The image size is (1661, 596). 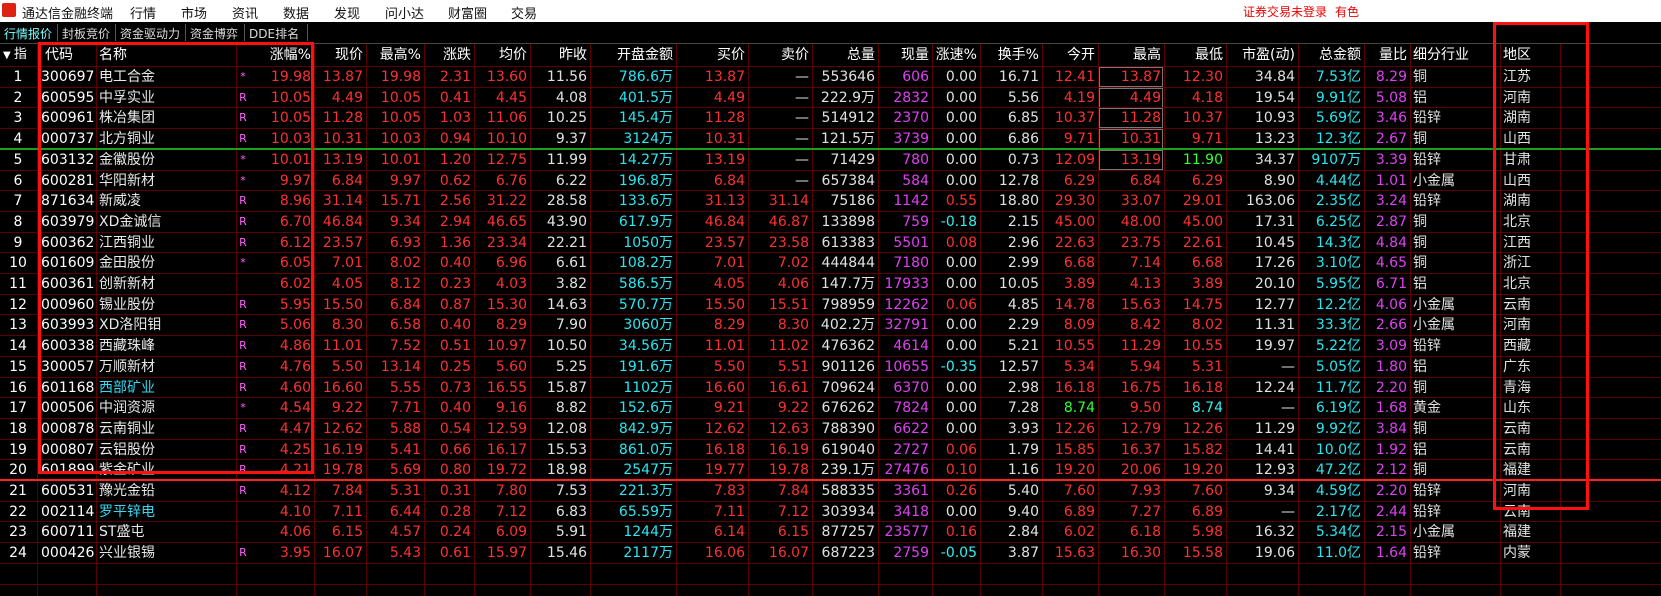 What do you see at coordinates (166, 388) in the screenshot?
I see `stock-name: 西部矿业` at bounding box center [166, 388].